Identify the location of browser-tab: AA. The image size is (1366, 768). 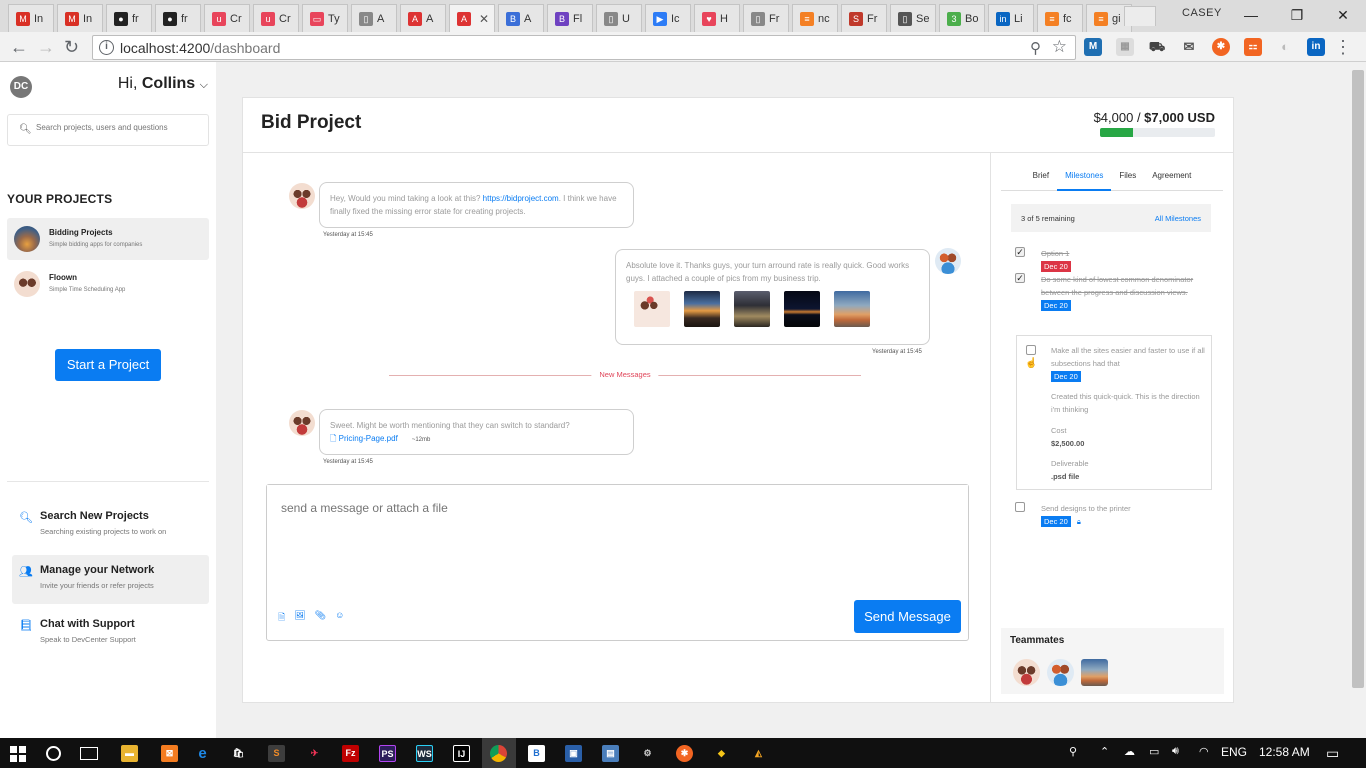
(423, 18).